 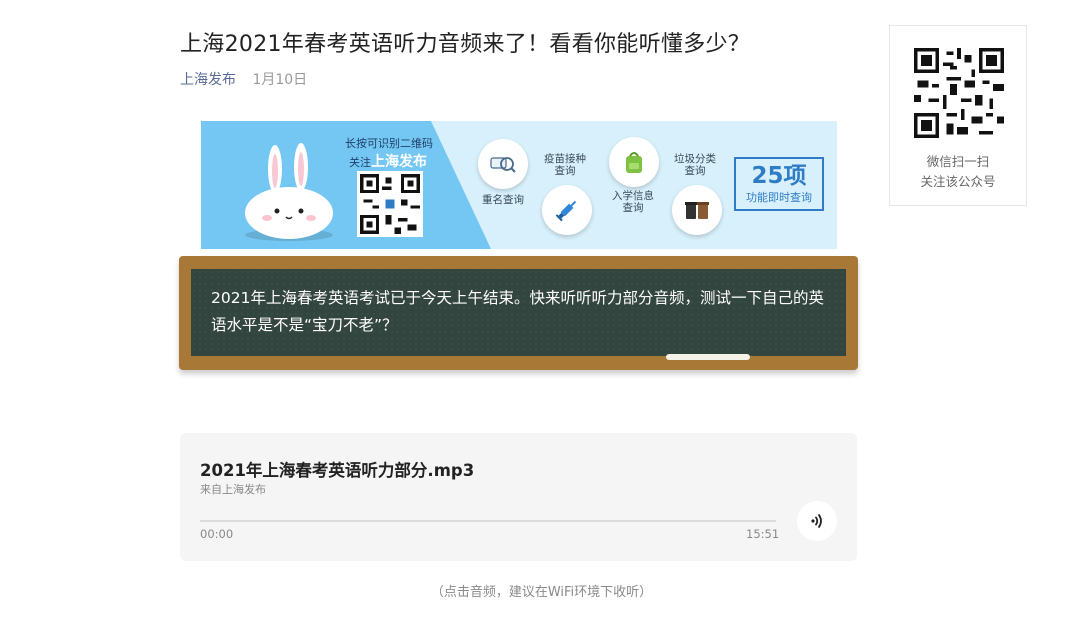 What do you see at coordinates (465, 44) in the screenshot?
I see `article-title: 上海2021年春考英语听力音频来了！看看你能听懂多少？` at bounding box center [465, 44].